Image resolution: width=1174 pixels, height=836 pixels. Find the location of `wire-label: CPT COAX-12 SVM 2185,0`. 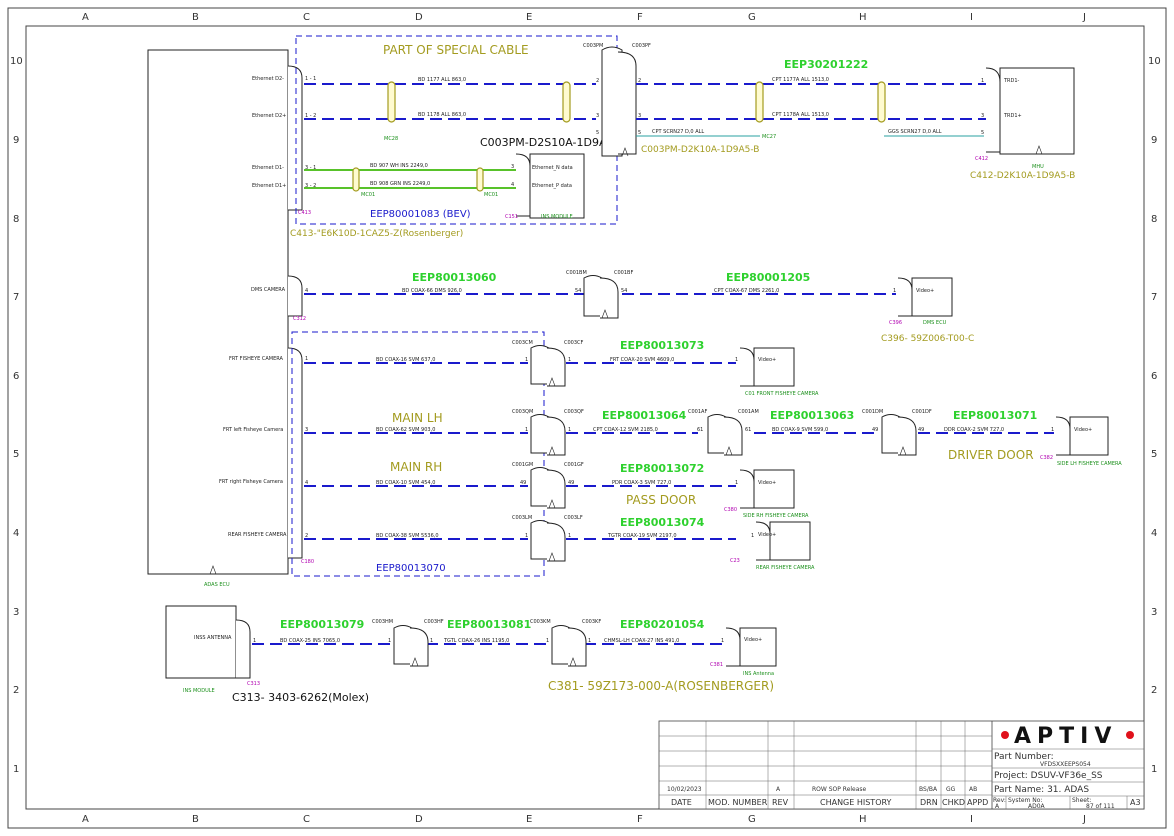

wire-label: CPT COAX-12 SVM 2185,0 is located at coordinates (625, 430).